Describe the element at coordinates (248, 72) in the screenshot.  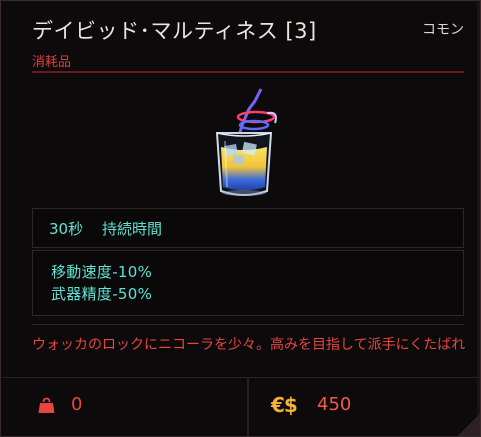
I see `header-divider` at that location.